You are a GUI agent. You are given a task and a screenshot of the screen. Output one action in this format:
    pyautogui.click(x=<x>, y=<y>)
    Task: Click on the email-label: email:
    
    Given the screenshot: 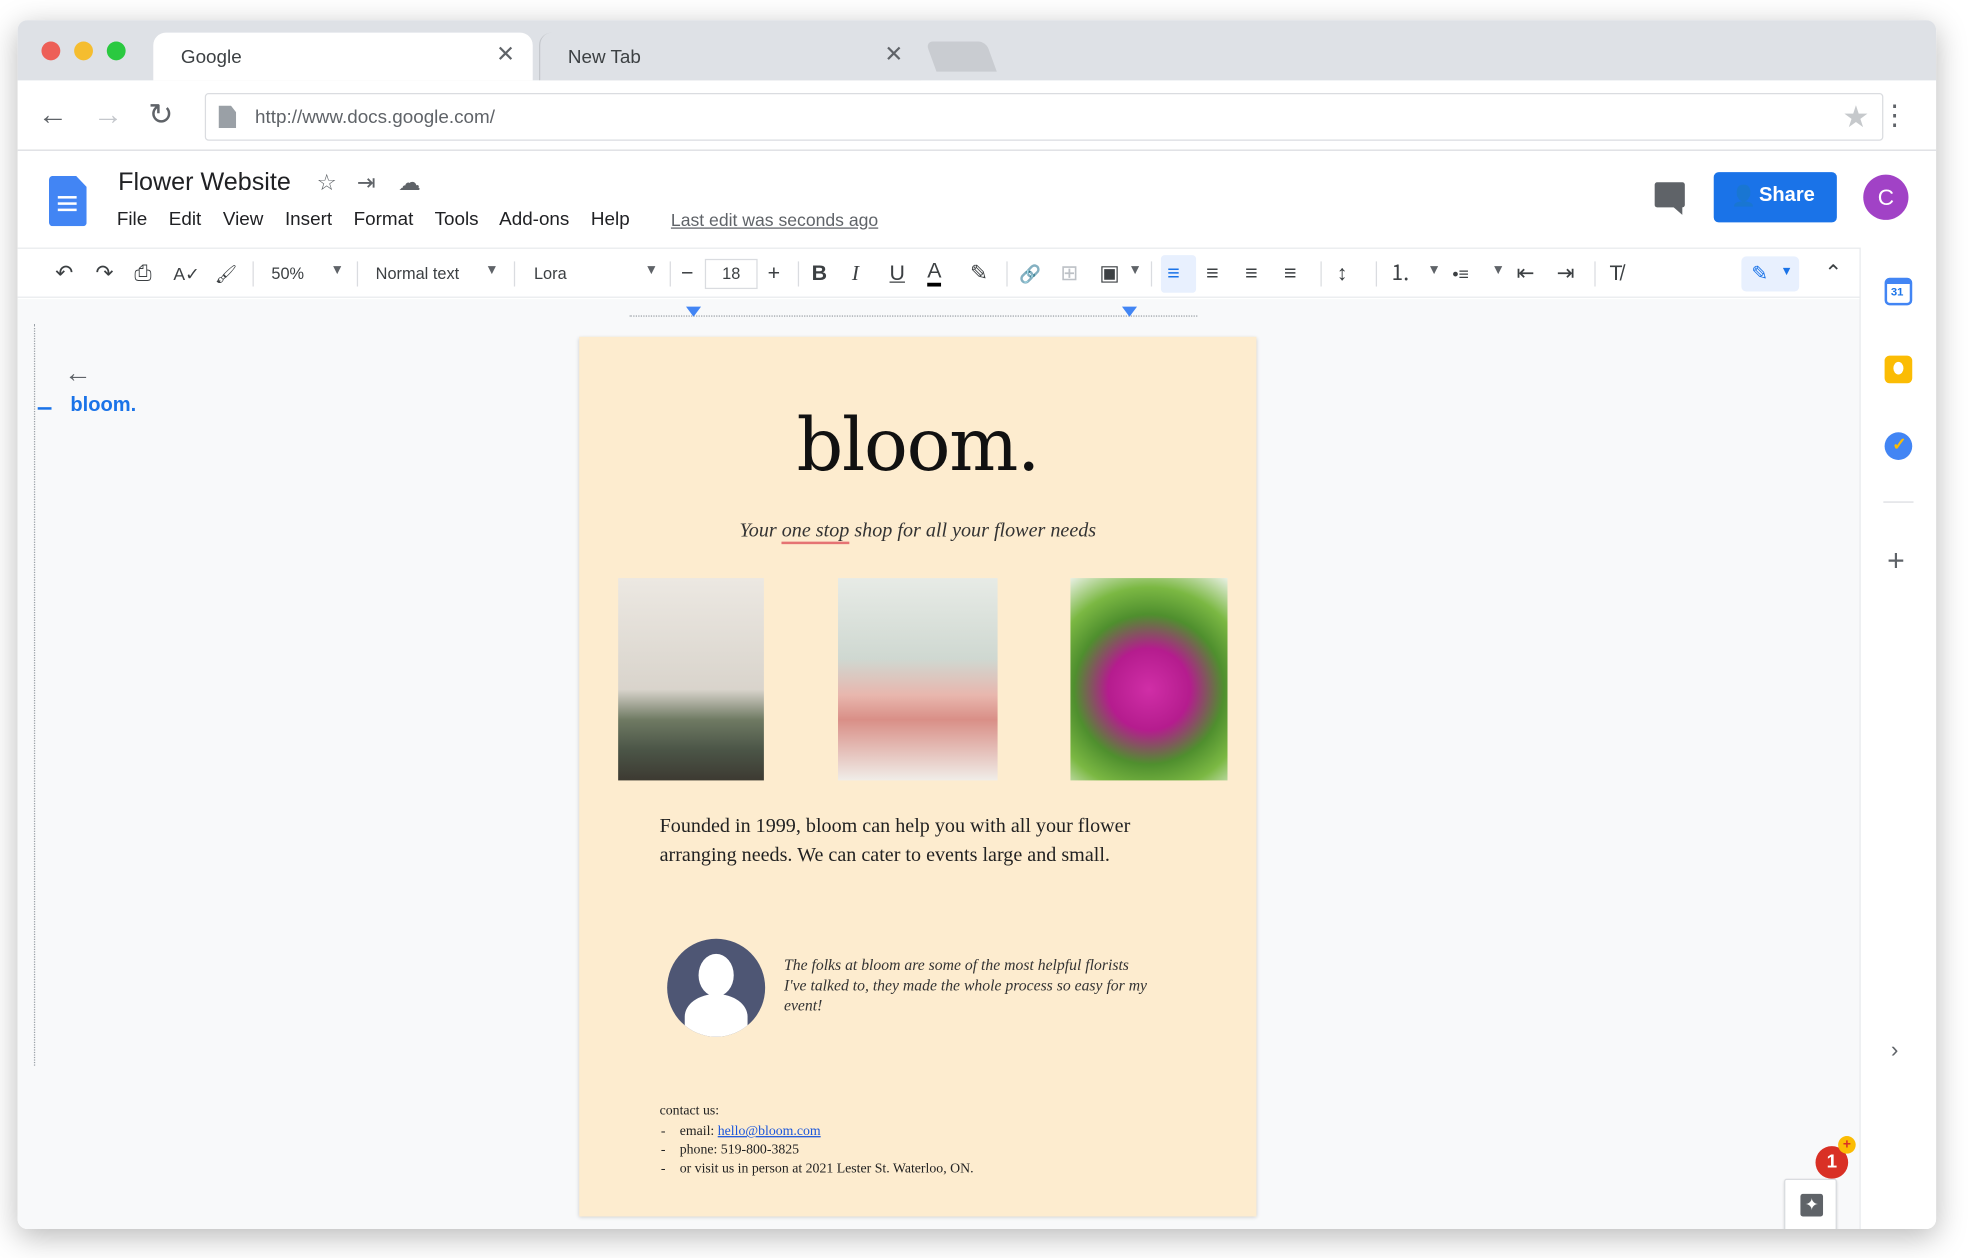 What is the action you would take?
    pyautogui.click(x=698, y=1131)
    